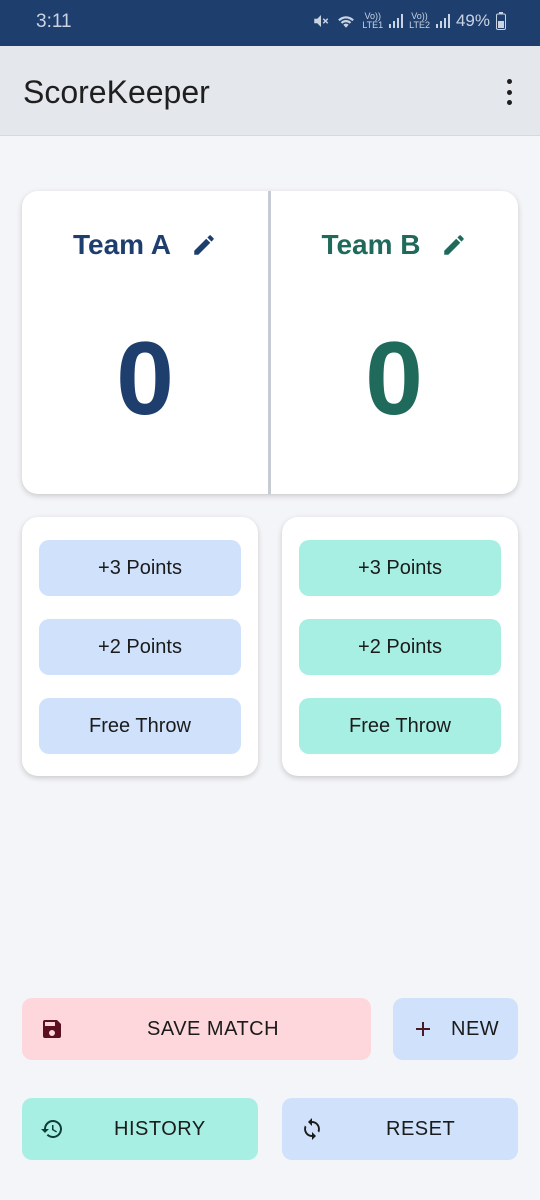 This screenshot has height=1200, width=540. I want to click on battery-percent: 49%, so click(472, 20).